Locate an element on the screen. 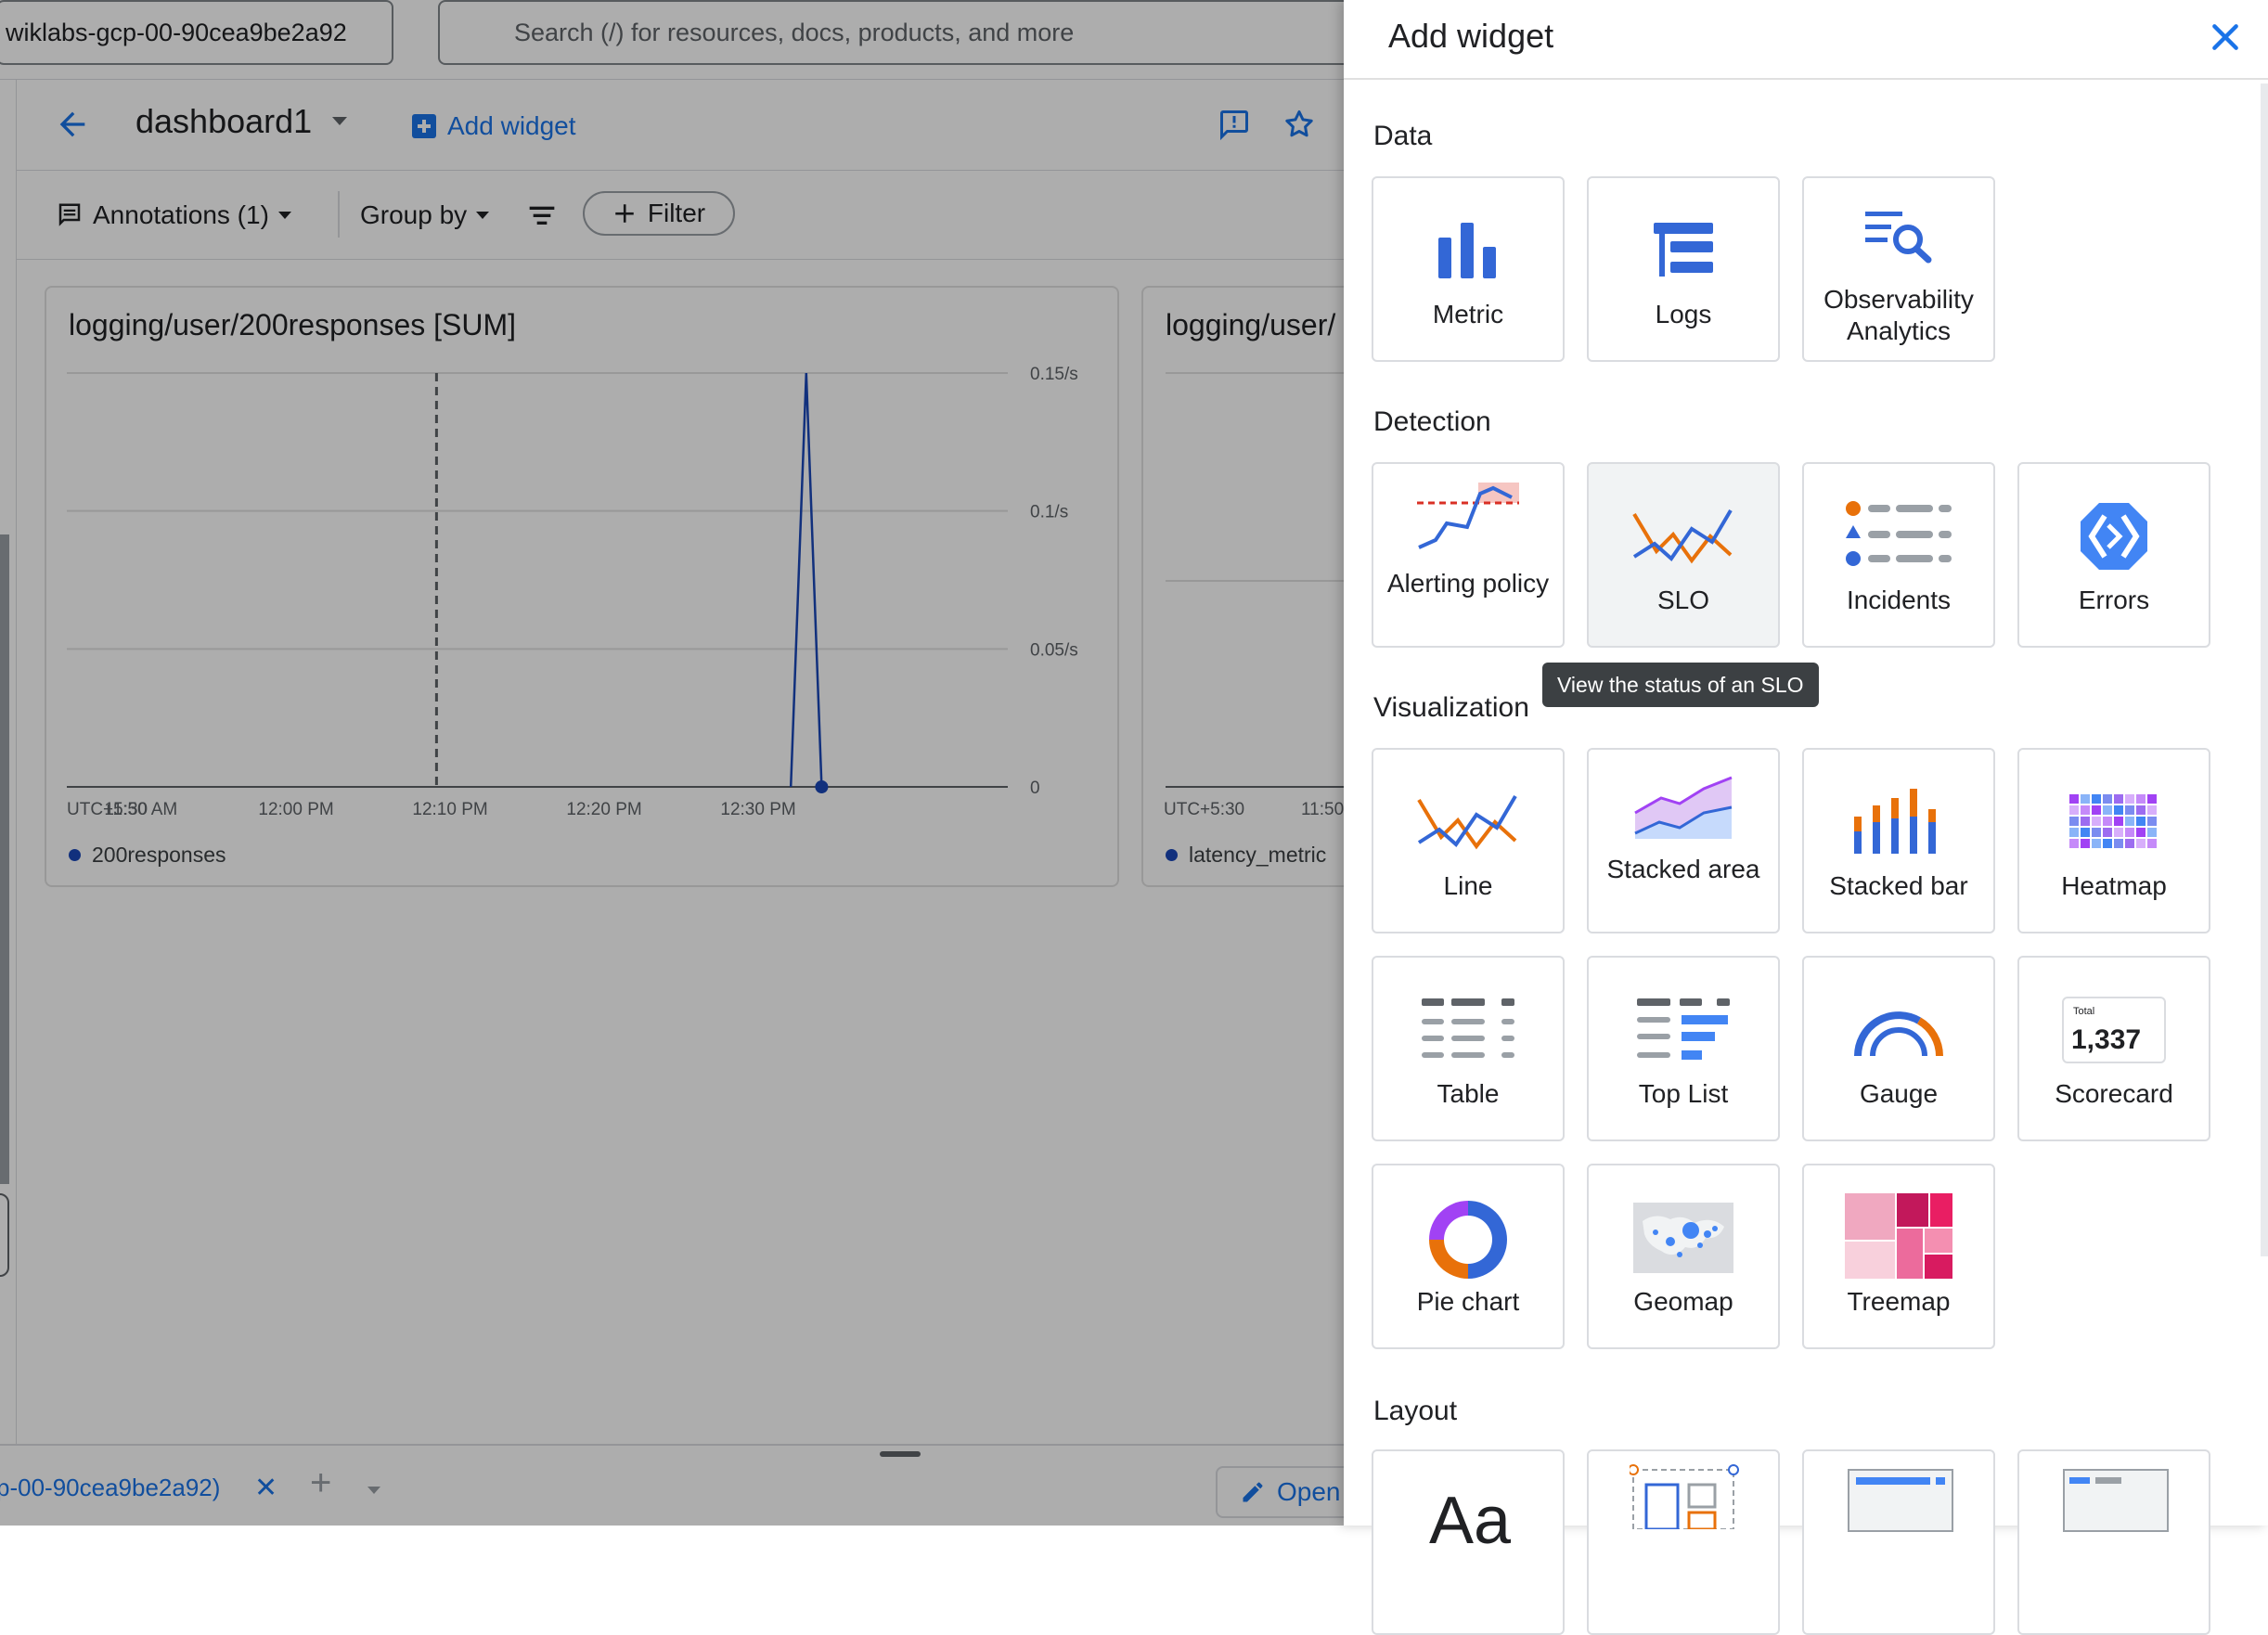  section-title-detection: Detection is located at coordinates (1432, 422).